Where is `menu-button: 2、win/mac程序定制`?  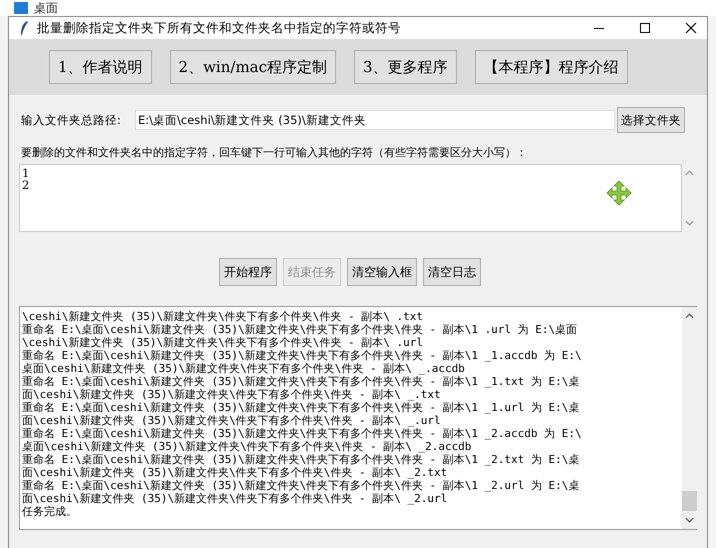 menu-button: 2、win/mac程序定制 is located at coordinates (253, 67).